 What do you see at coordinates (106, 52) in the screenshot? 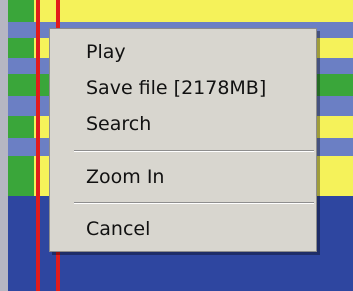
I see `menu-item-play: Play` at bounding box center [106, 52].